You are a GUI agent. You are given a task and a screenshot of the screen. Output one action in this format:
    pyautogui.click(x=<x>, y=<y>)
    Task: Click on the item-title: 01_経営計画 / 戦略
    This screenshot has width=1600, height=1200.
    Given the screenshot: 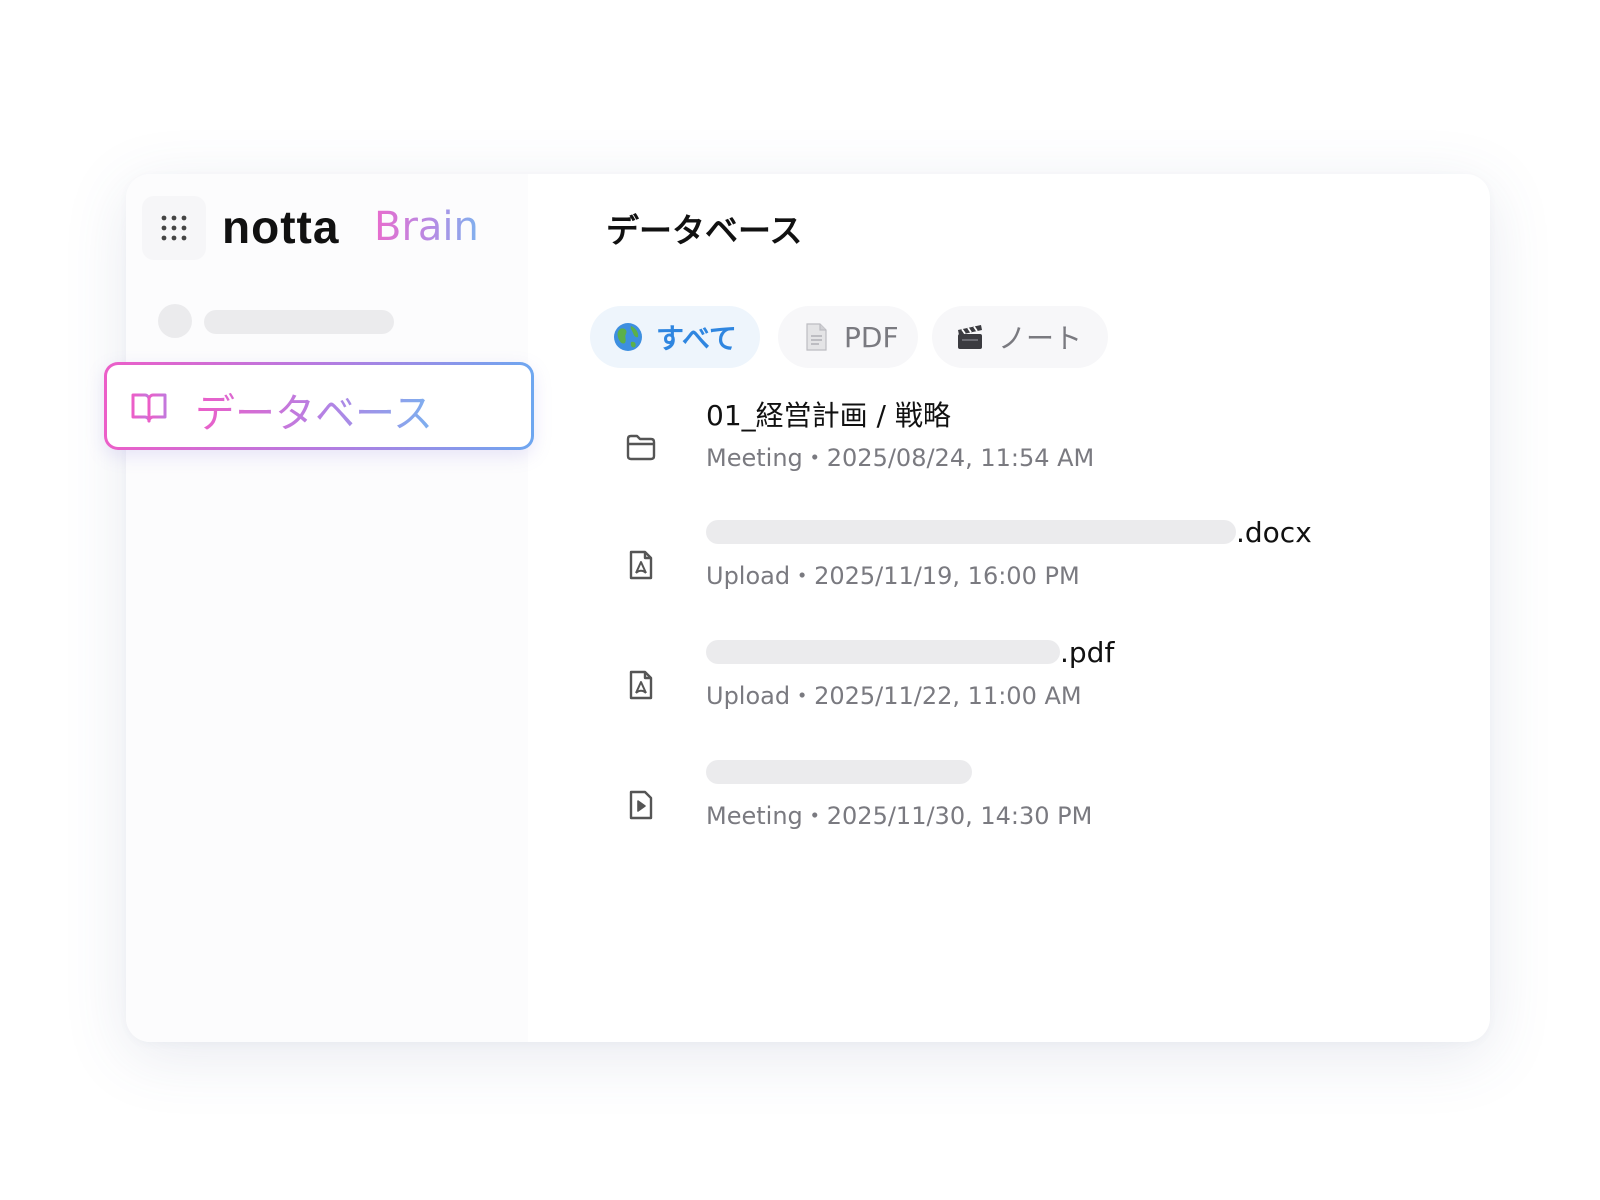 What is the action you would take?
    pyautogui.click(x=828, y=414)
    